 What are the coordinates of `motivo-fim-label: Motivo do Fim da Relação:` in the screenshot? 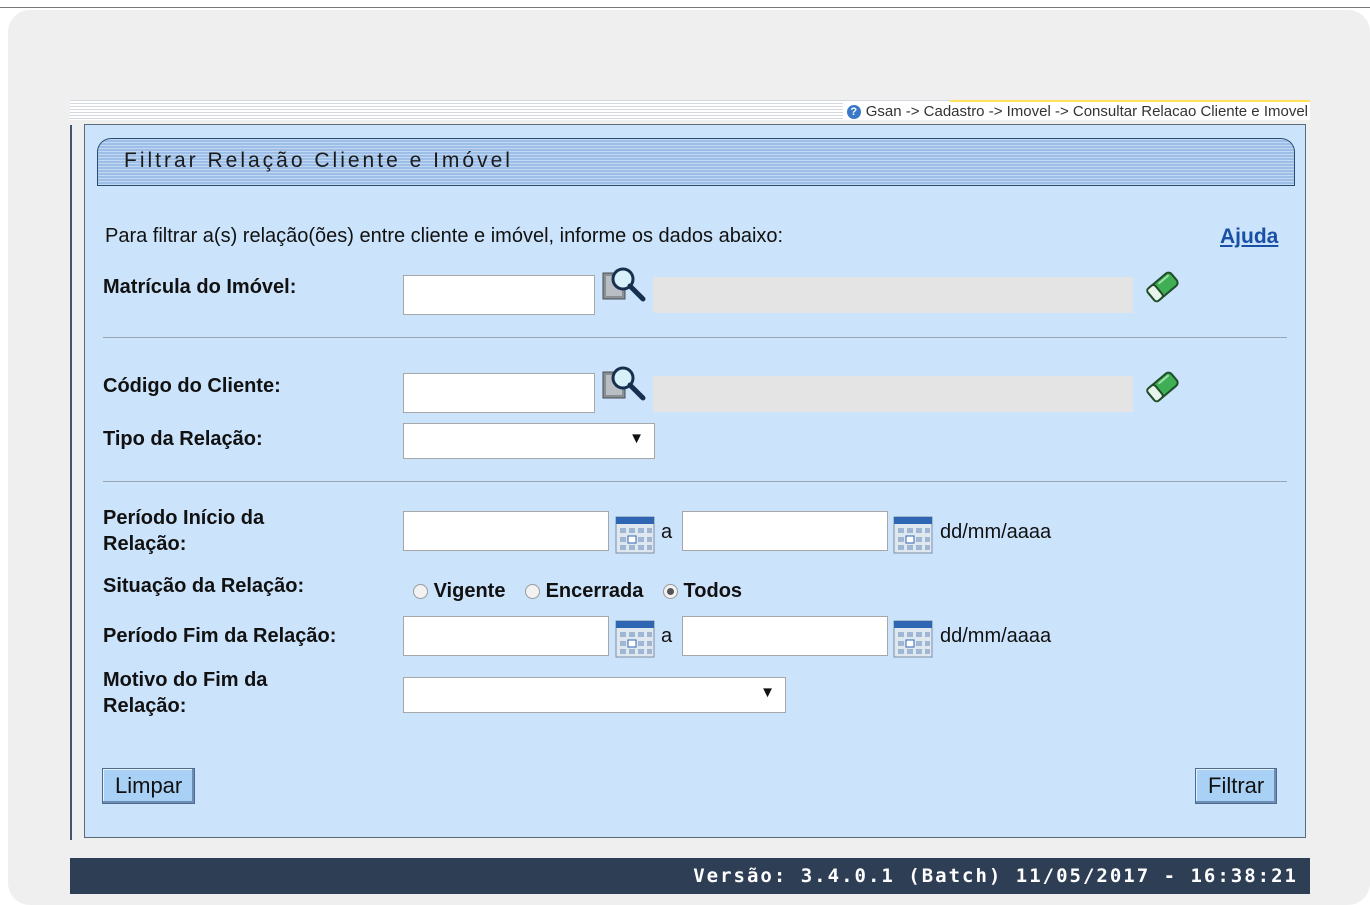 It's located at (185, 693).